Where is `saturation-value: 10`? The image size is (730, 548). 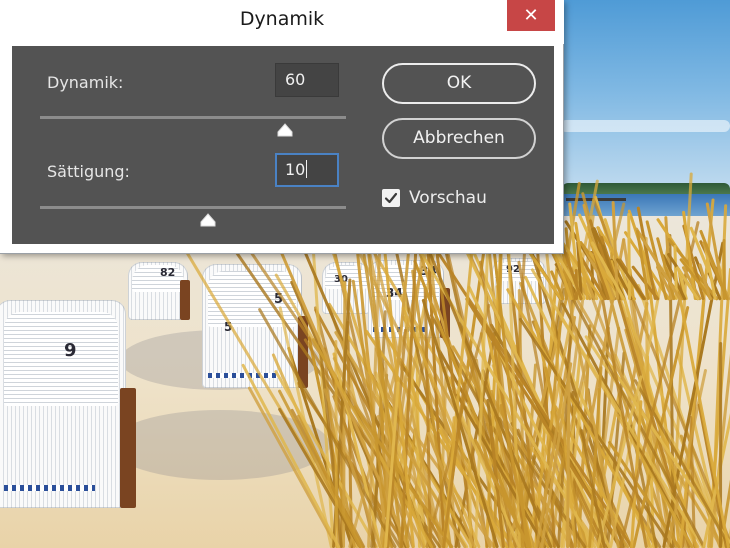 saturation-value: 10 is located at coordinates (295, 169).